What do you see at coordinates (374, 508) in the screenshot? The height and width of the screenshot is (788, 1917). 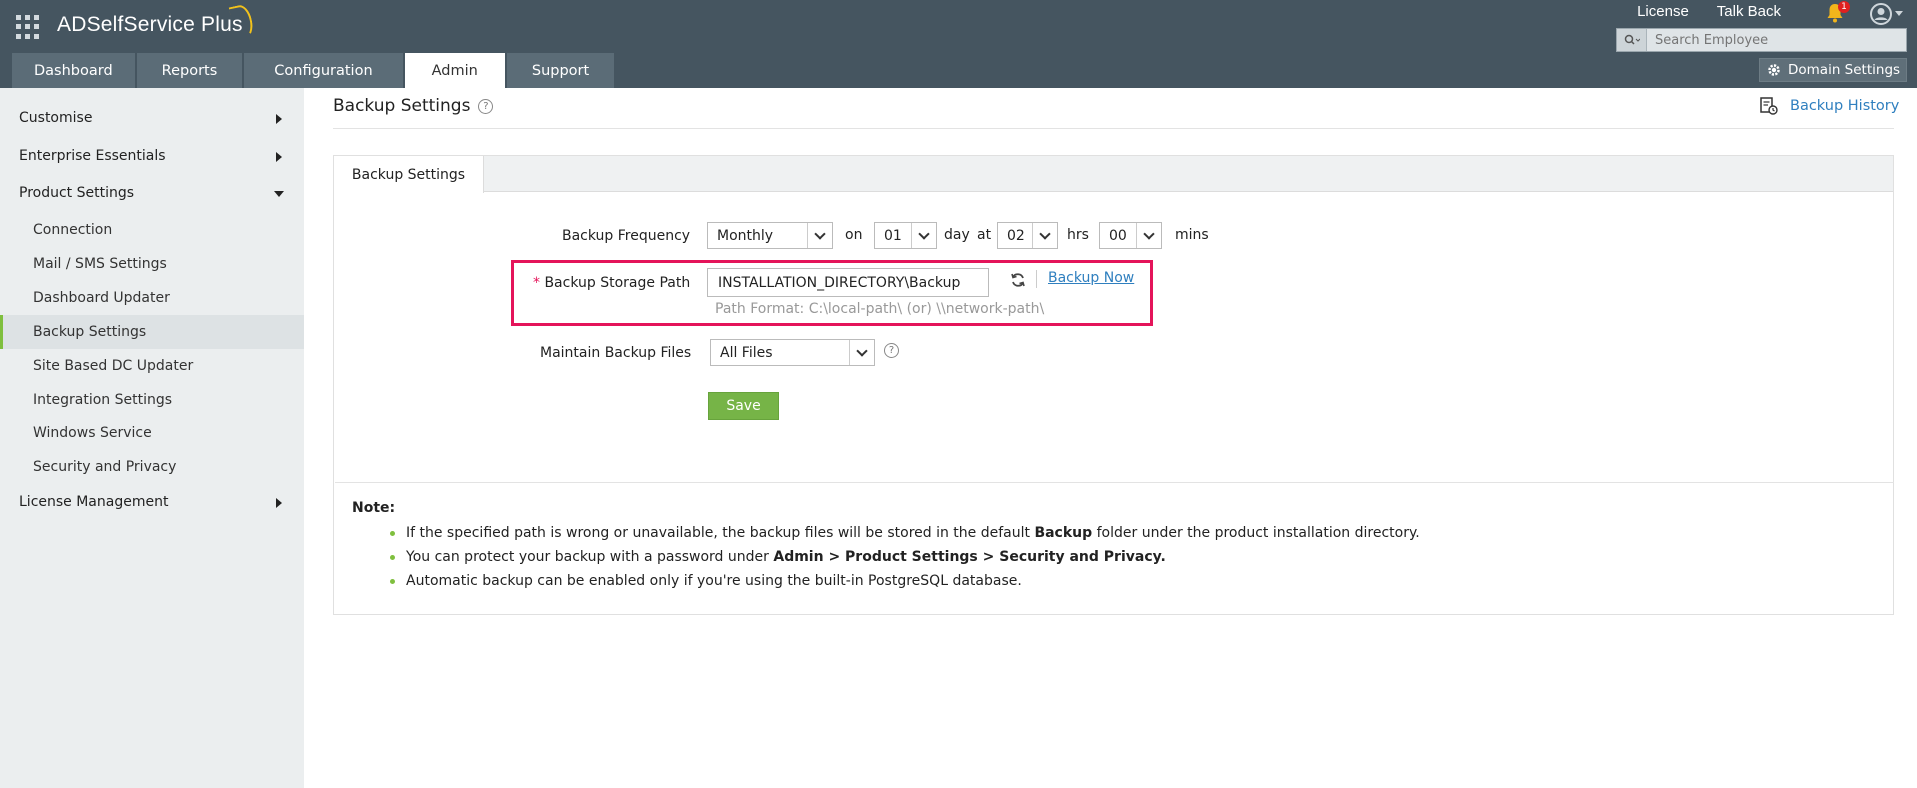 I see `note-title: Note:` at bounding box center [374, 508].